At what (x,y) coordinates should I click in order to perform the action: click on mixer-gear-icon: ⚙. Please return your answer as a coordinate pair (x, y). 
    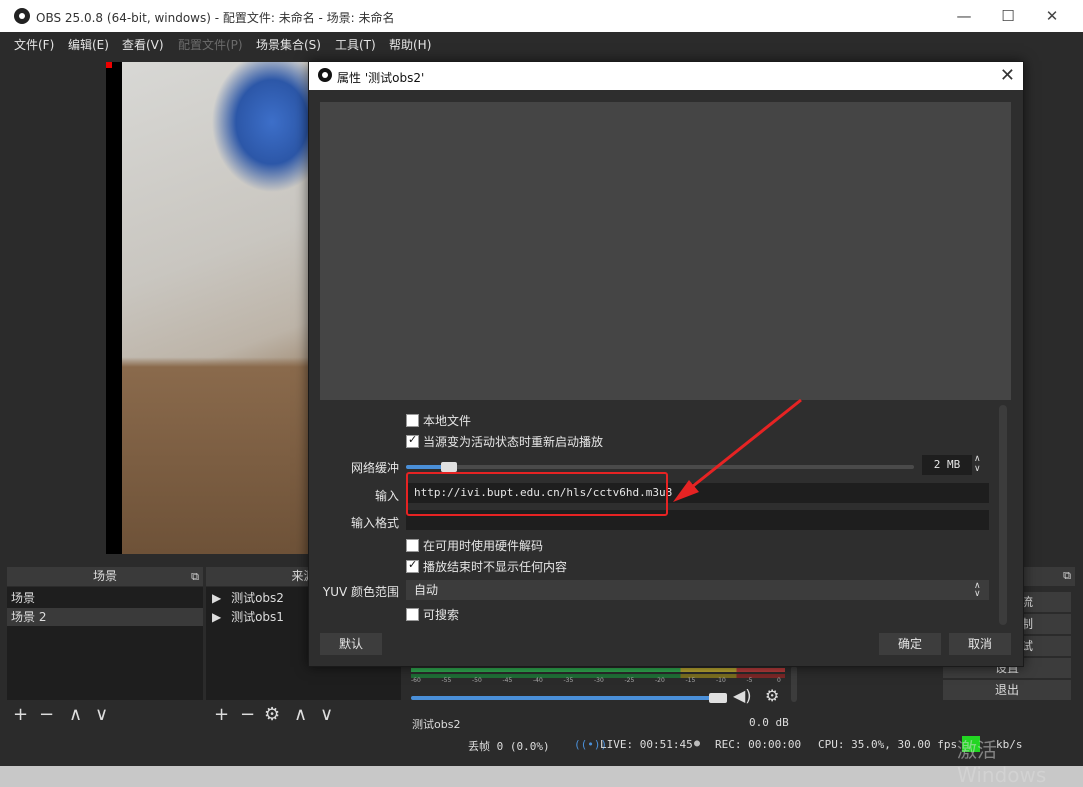
    Looking at the image, I should click on (772, 695).